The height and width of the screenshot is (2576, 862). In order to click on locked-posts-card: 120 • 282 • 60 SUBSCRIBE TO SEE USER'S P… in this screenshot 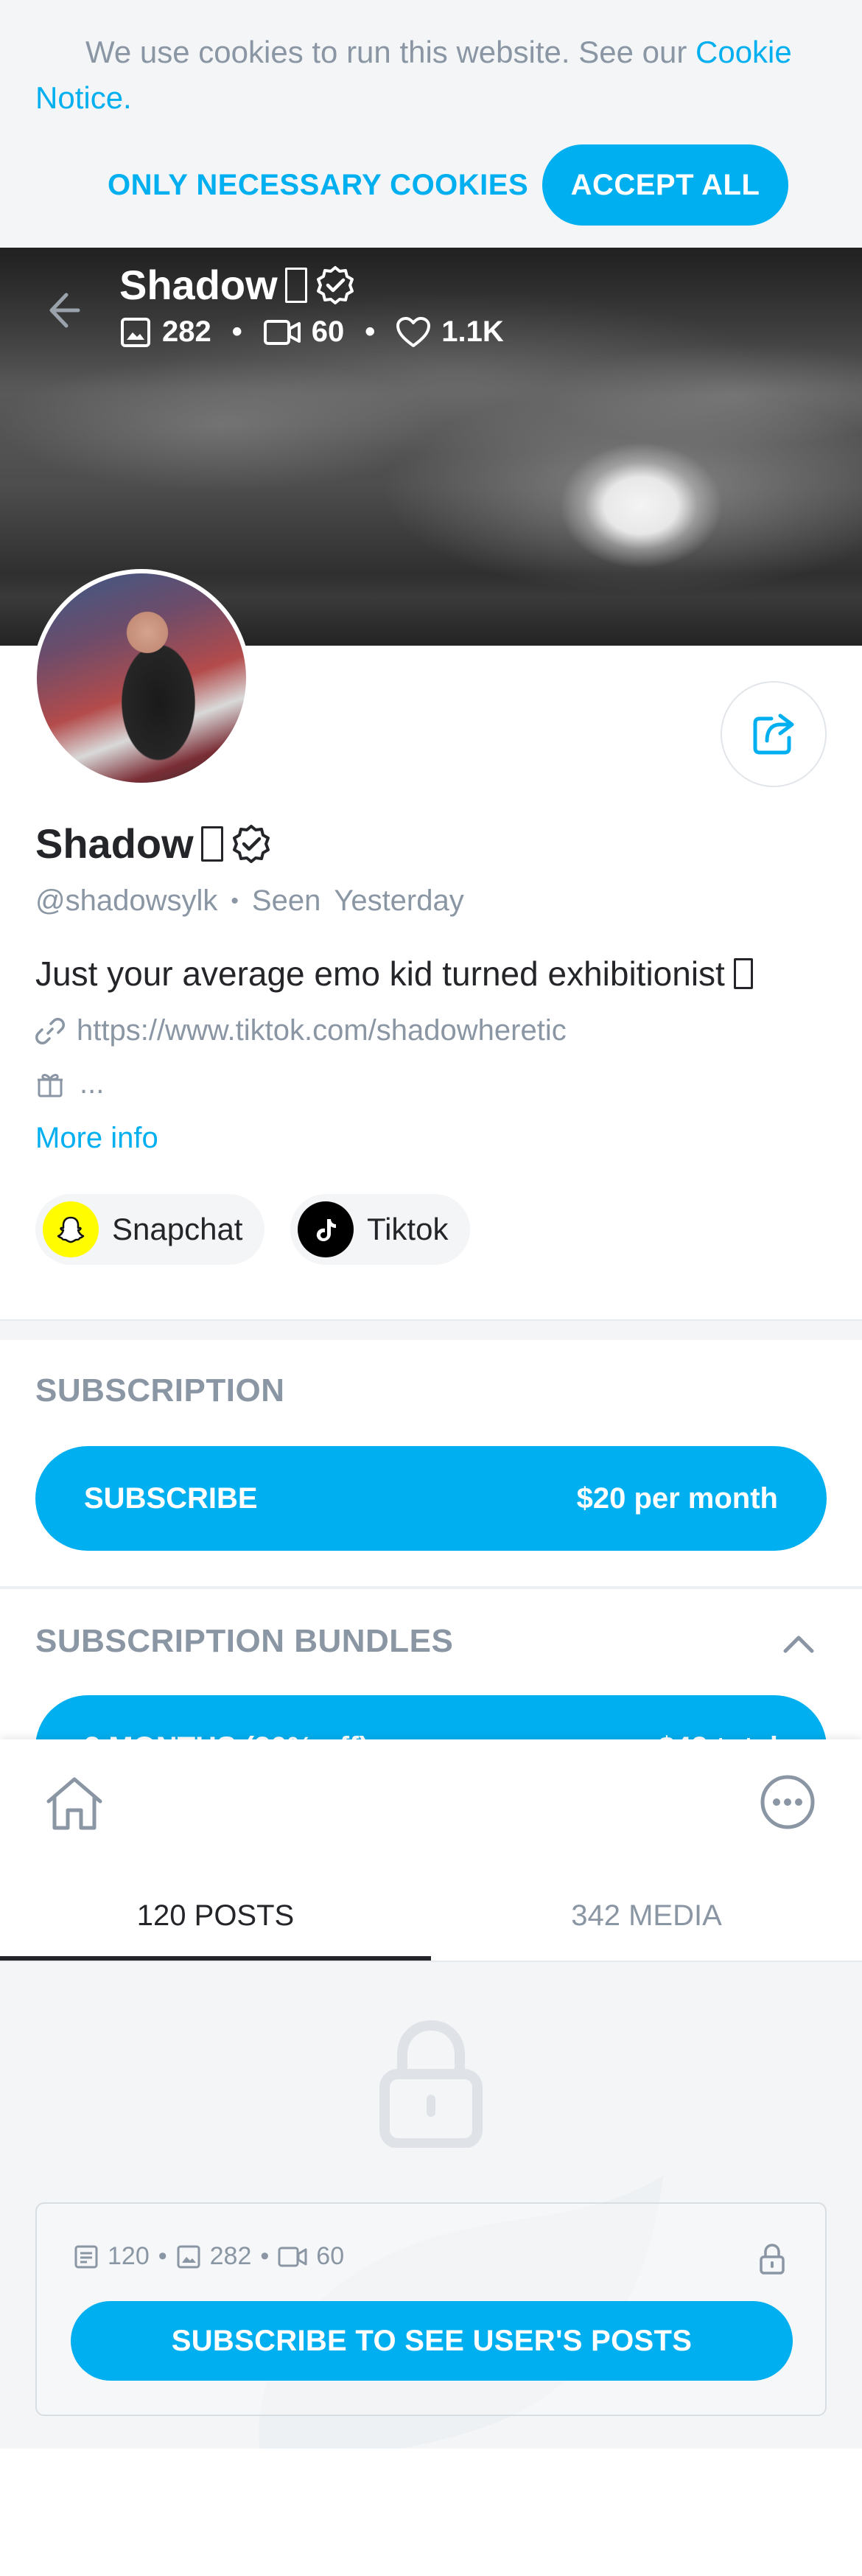, I will do `click(431, 2309)`.